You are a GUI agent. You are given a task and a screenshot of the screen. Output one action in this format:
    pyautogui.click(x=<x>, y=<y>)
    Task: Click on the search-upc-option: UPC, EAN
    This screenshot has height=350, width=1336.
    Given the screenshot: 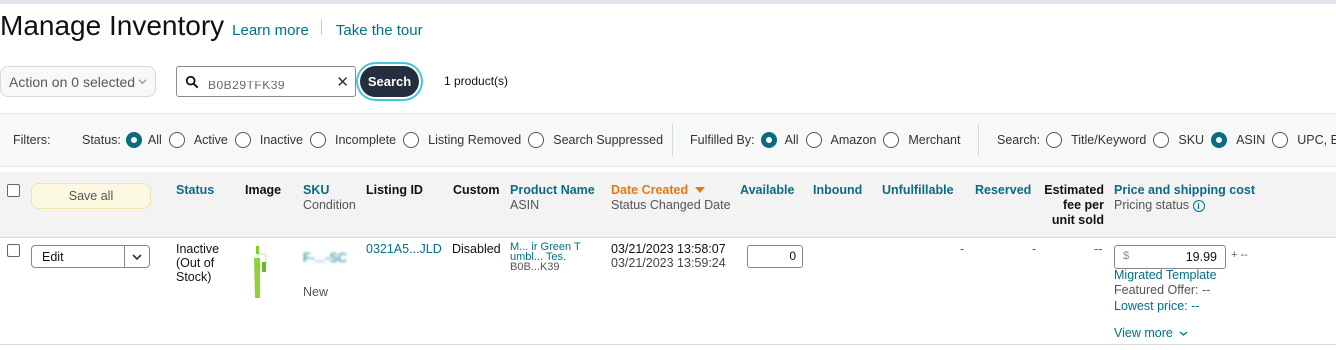 What is the action you would take?
    pyautogui.click(x=1304, y=140)
    